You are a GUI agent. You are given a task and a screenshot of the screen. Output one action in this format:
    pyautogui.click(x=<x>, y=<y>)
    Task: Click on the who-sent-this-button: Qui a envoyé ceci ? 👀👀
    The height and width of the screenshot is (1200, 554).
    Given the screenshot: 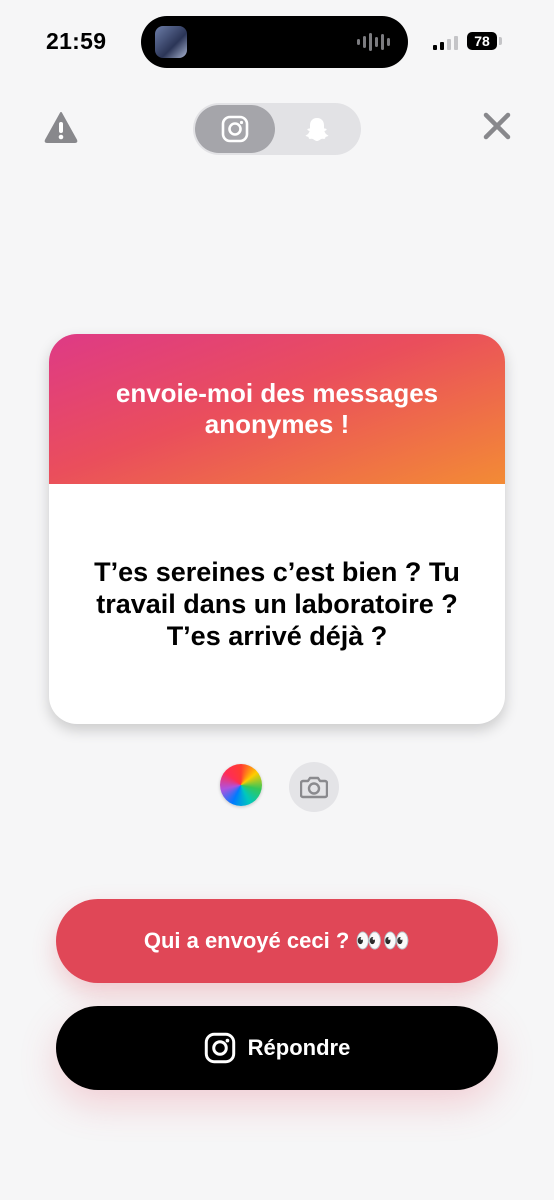 What is the action you would take?
    pyautogui.click(x=277, y=941)
    